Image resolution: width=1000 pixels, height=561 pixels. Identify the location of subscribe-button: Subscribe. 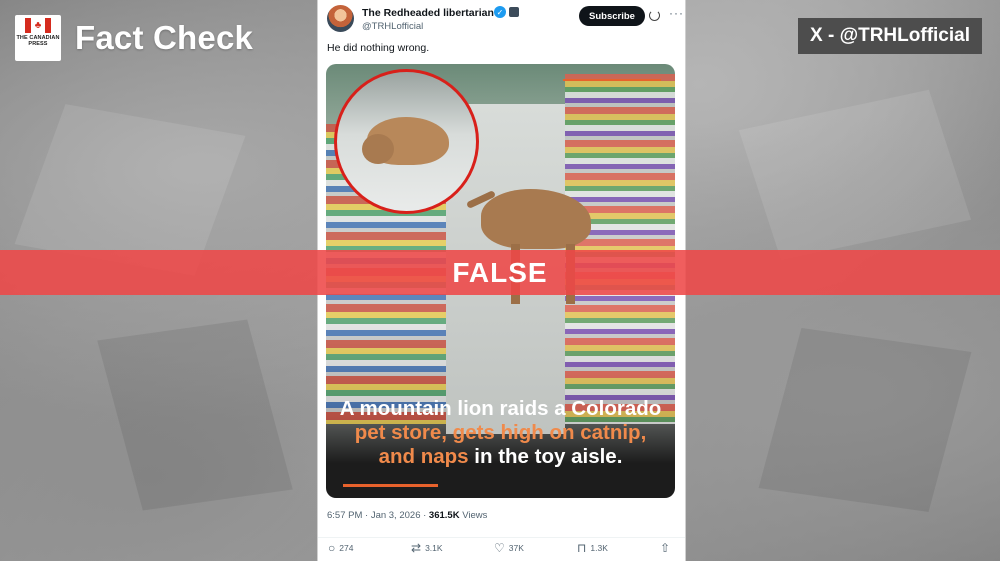
(612, 16).